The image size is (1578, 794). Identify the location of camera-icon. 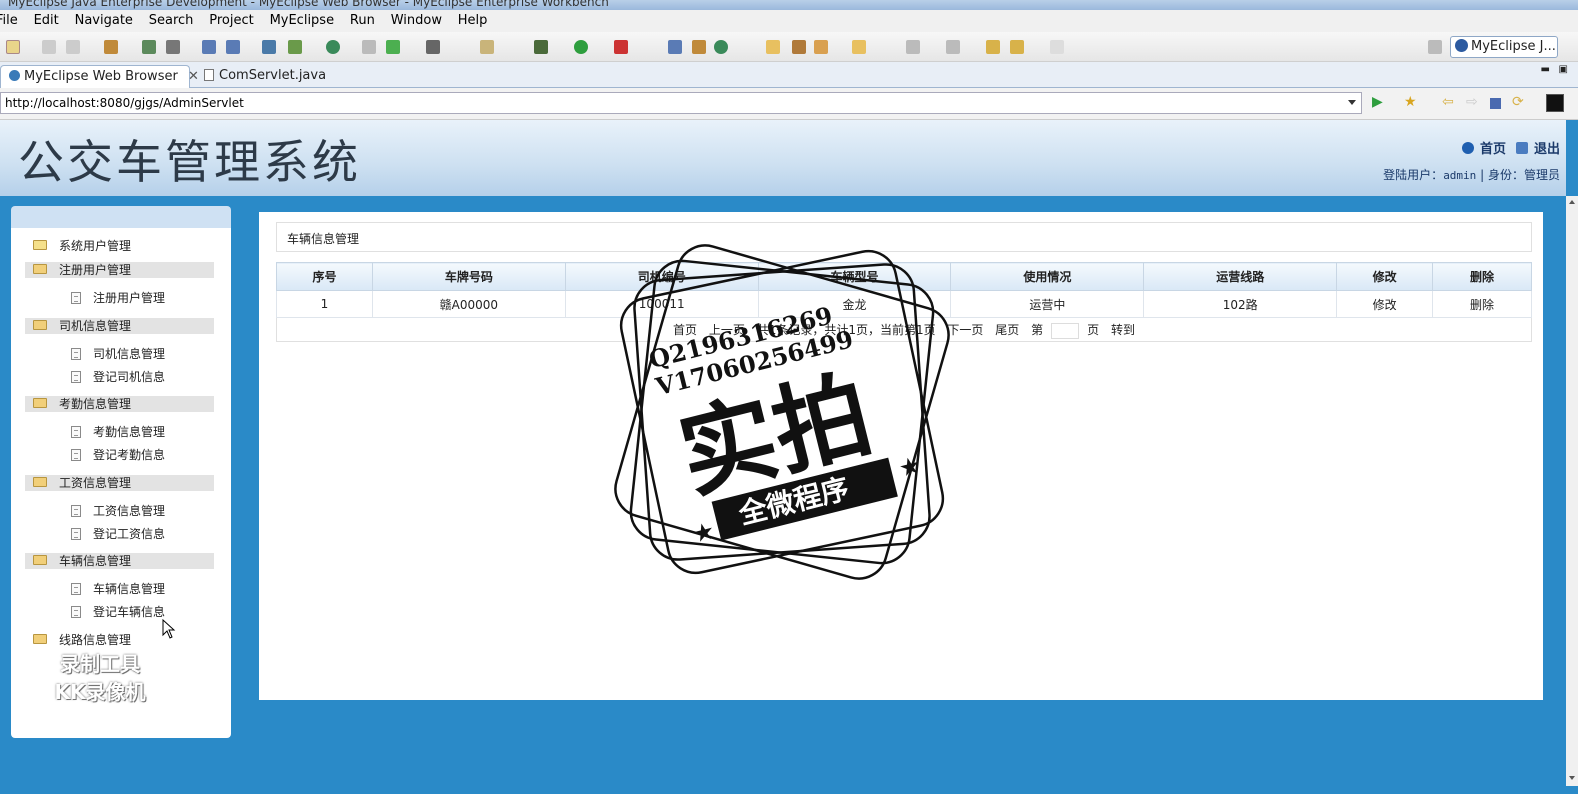
(433, 47).